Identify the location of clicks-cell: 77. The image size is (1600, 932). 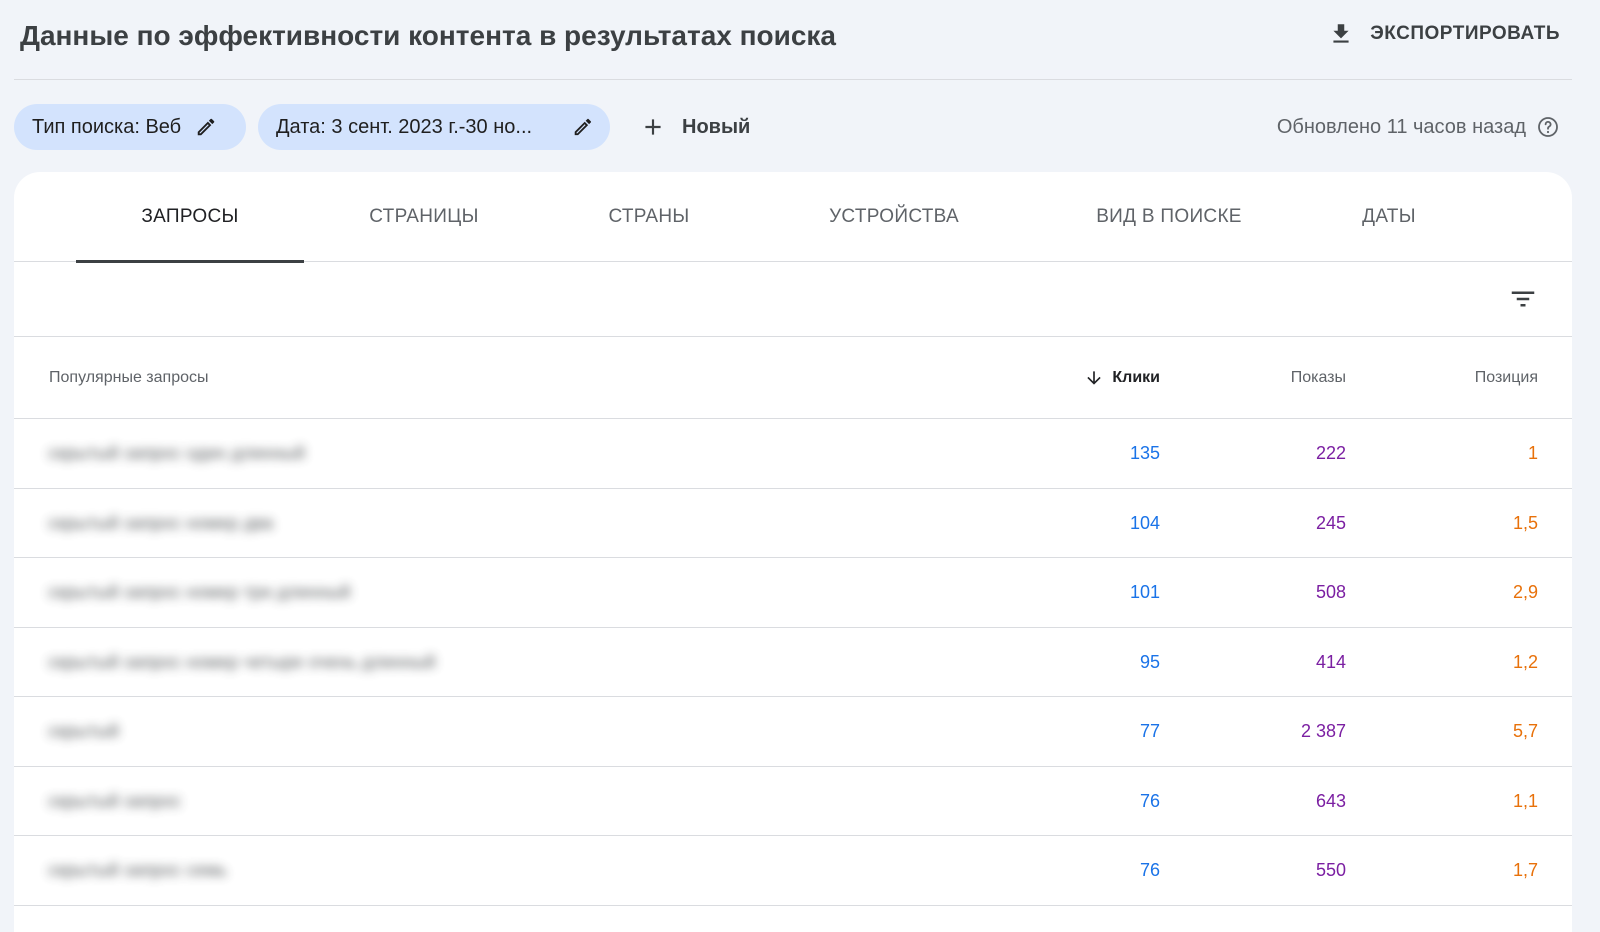
(1149, 731).